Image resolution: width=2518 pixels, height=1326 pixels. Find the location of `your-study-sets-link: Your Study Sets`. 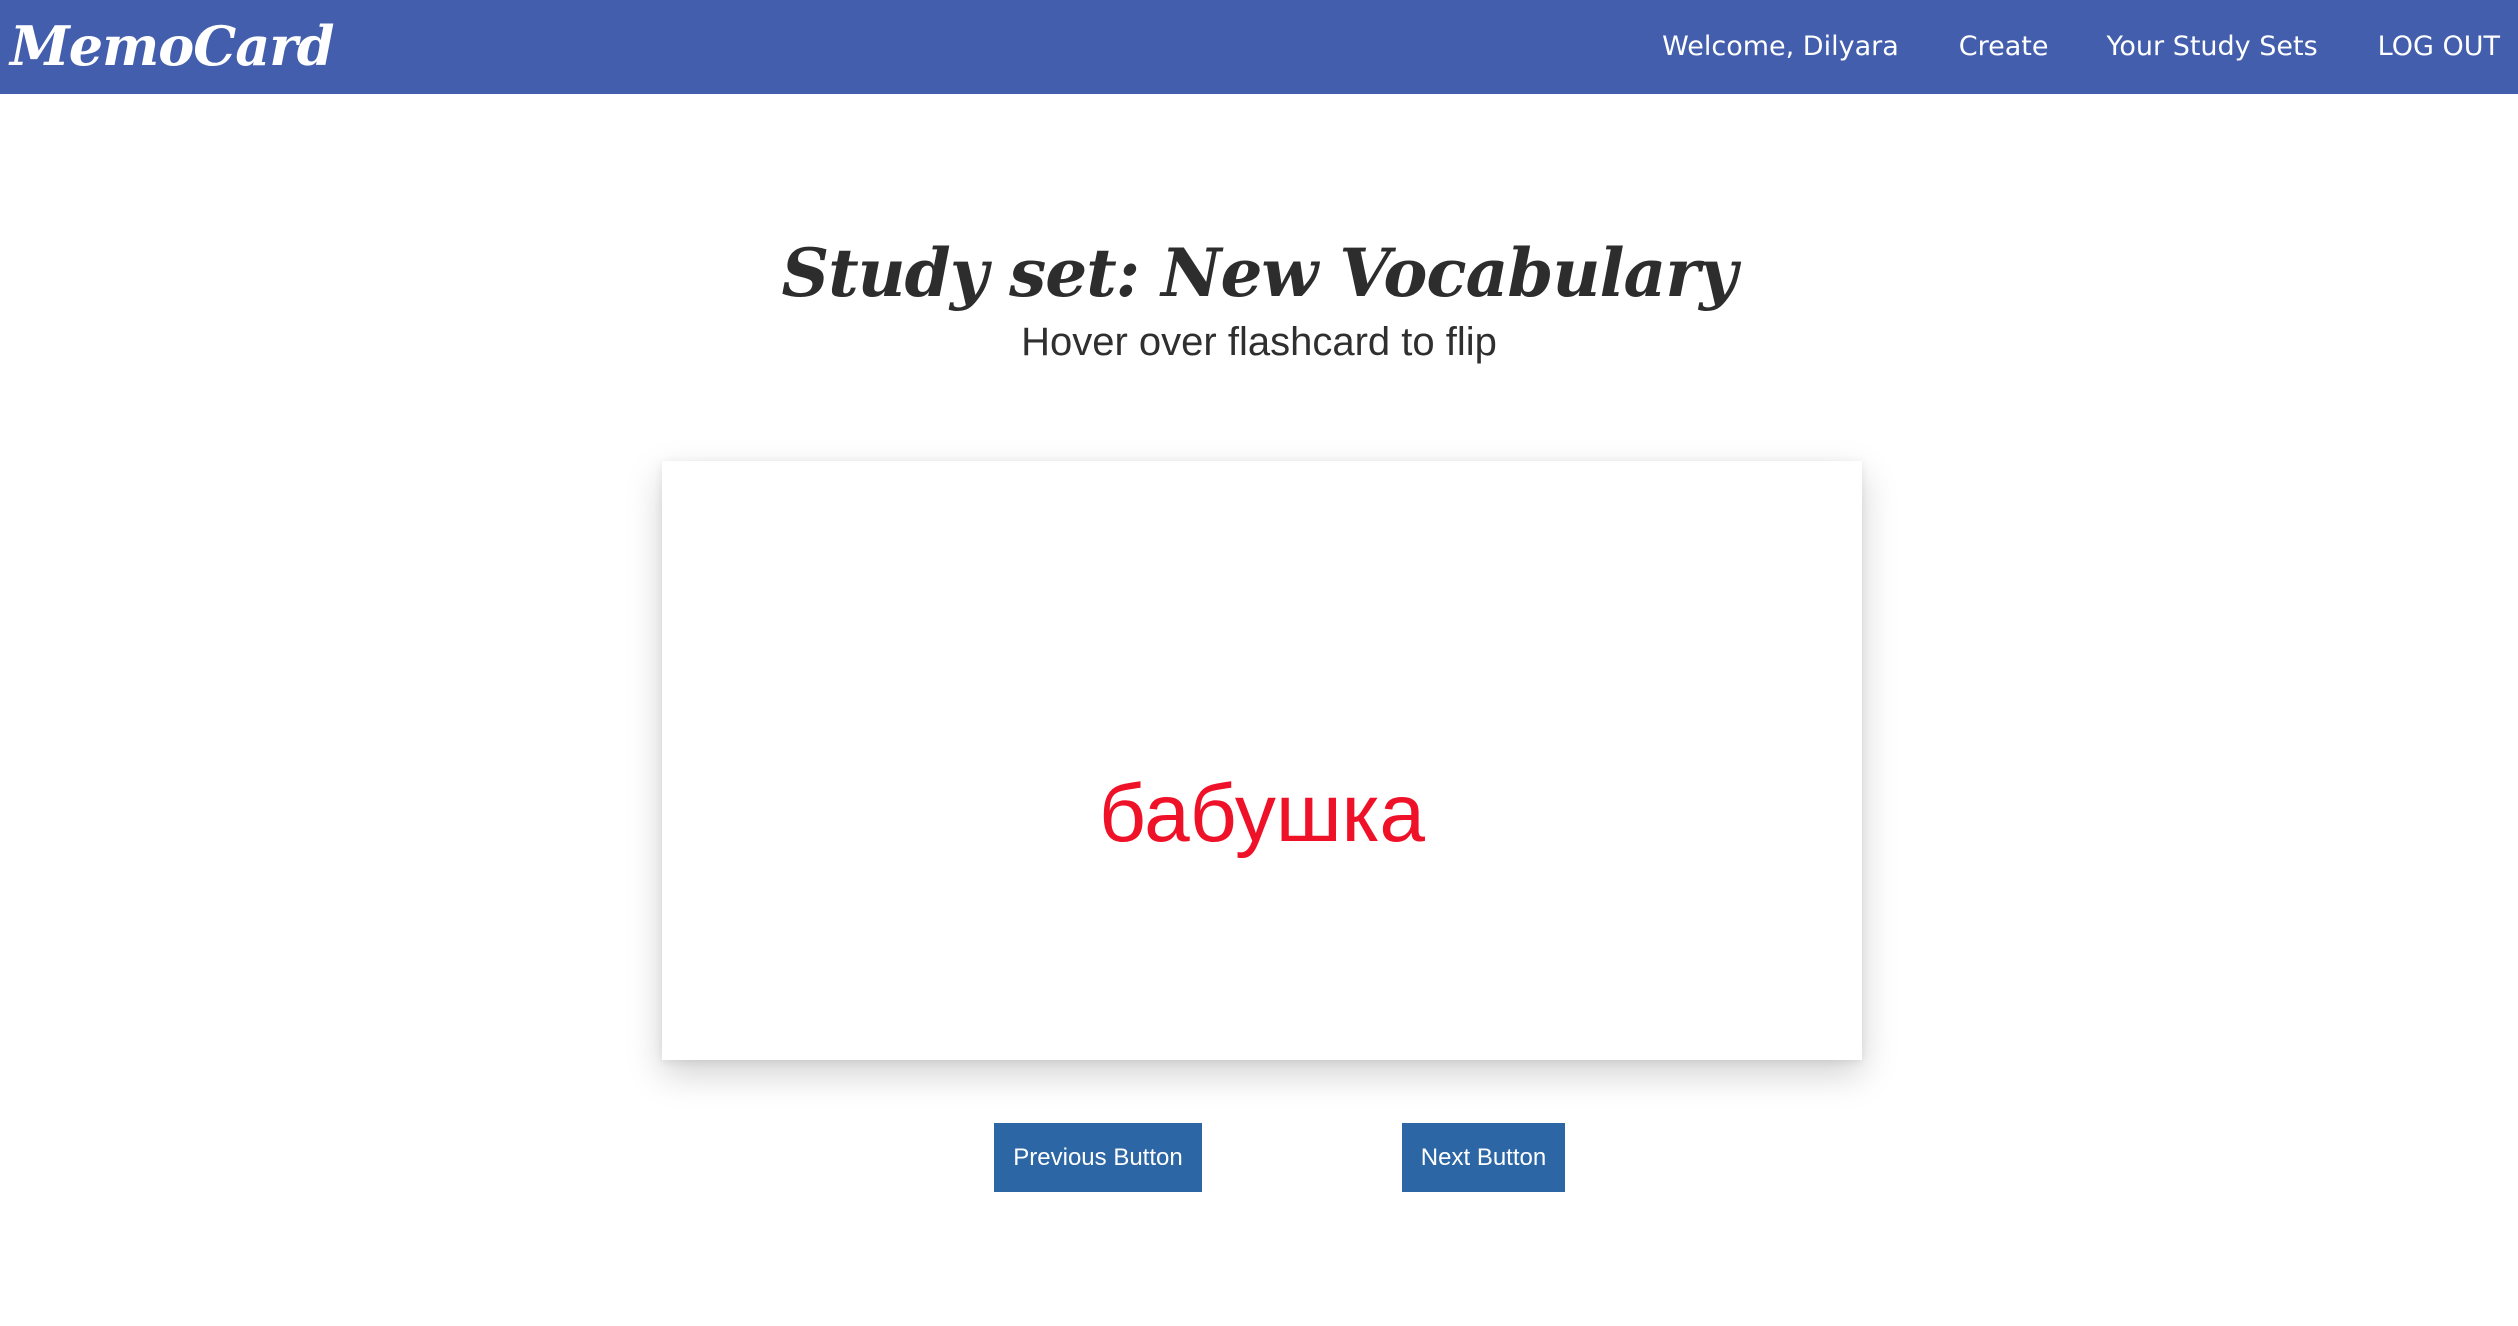

your-study-sets-link: Your Study Sets is located at coordinates (2211, 47).